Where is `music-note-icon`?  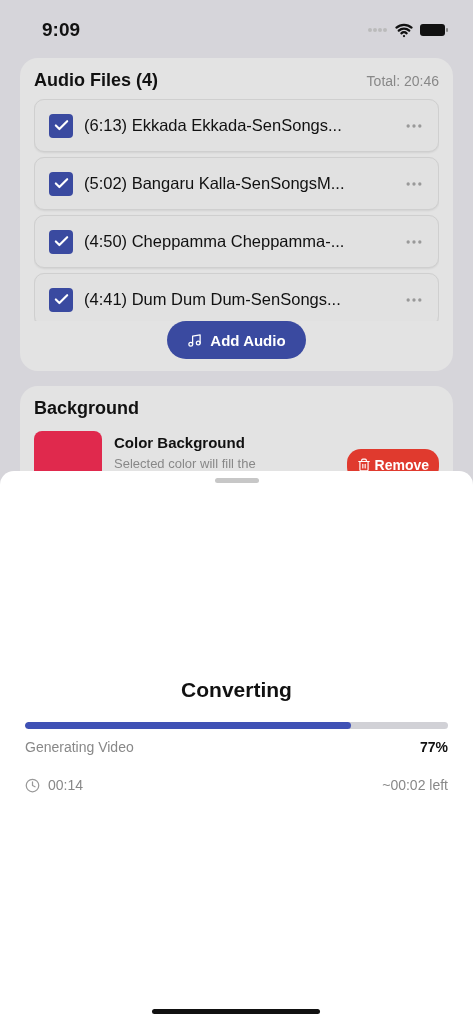 music-note-icon is located at coordinates (195, 340).